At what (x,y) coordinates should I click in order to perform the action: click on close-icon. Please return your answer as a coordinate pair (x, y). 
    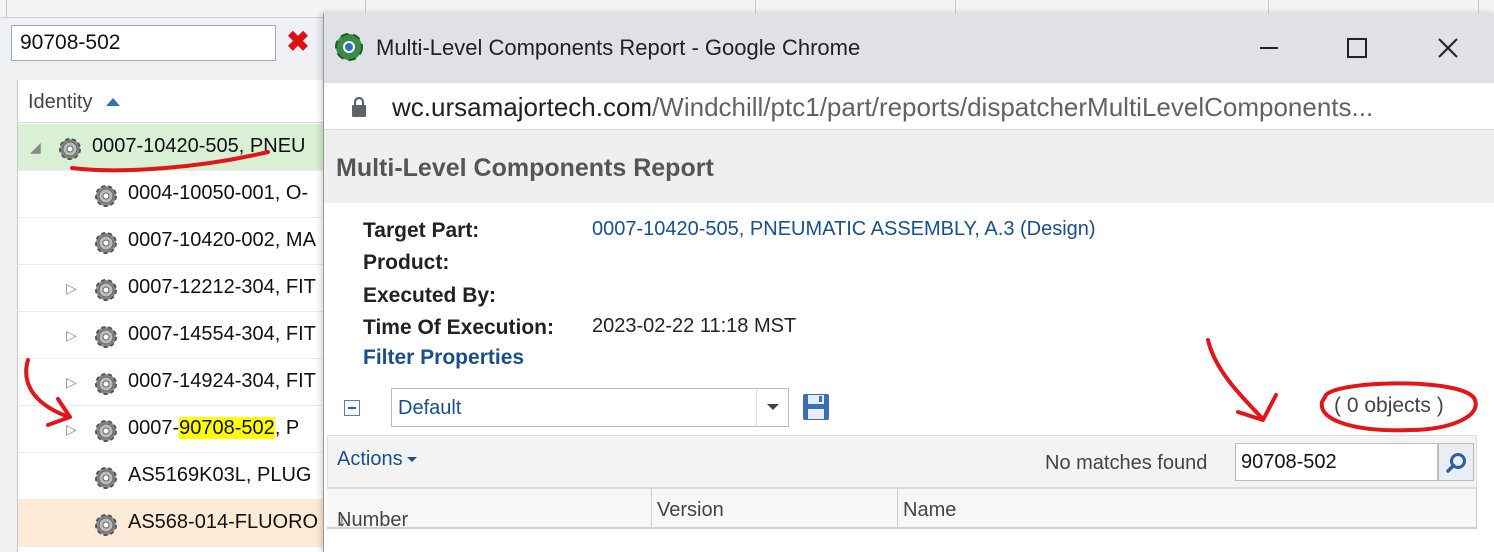
    Looking at the image, I should click on (1448, 48).